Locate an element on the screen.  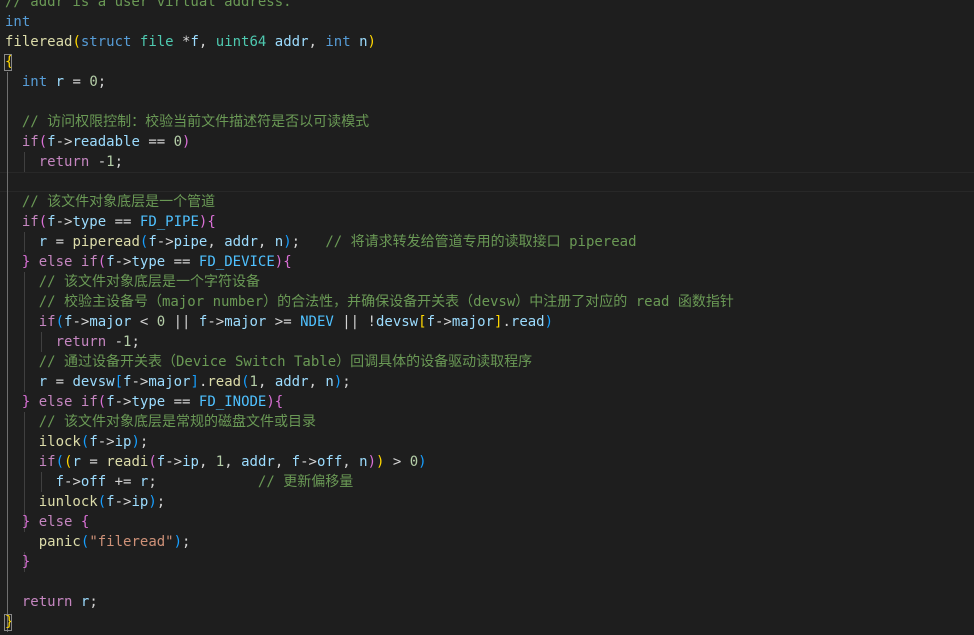
code-token: int is located at coordinates (338, 42).